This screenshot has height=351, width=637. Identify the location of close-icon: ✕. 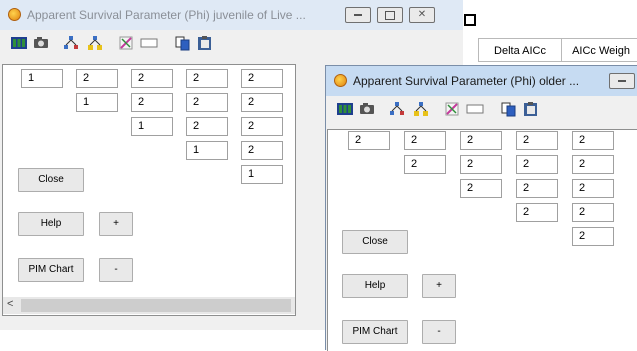
(422, 14).